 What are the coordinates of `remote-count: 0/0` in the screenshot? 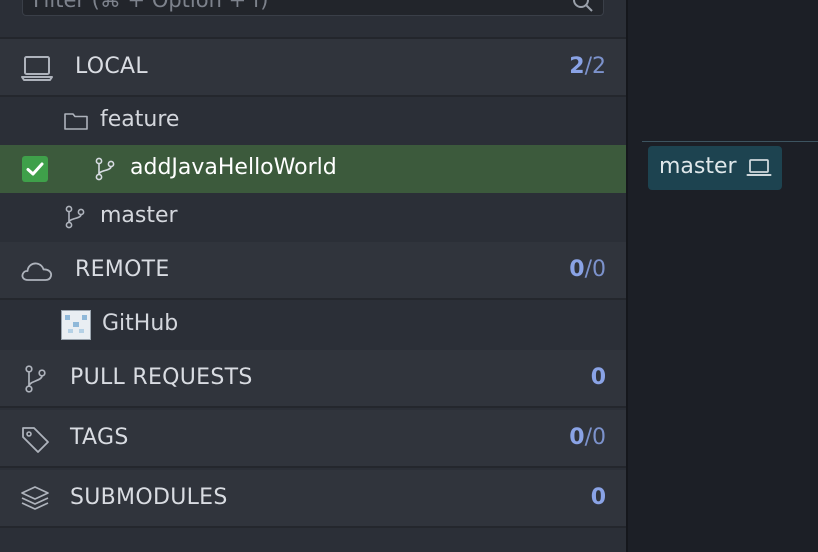 It's located at (587, 269).